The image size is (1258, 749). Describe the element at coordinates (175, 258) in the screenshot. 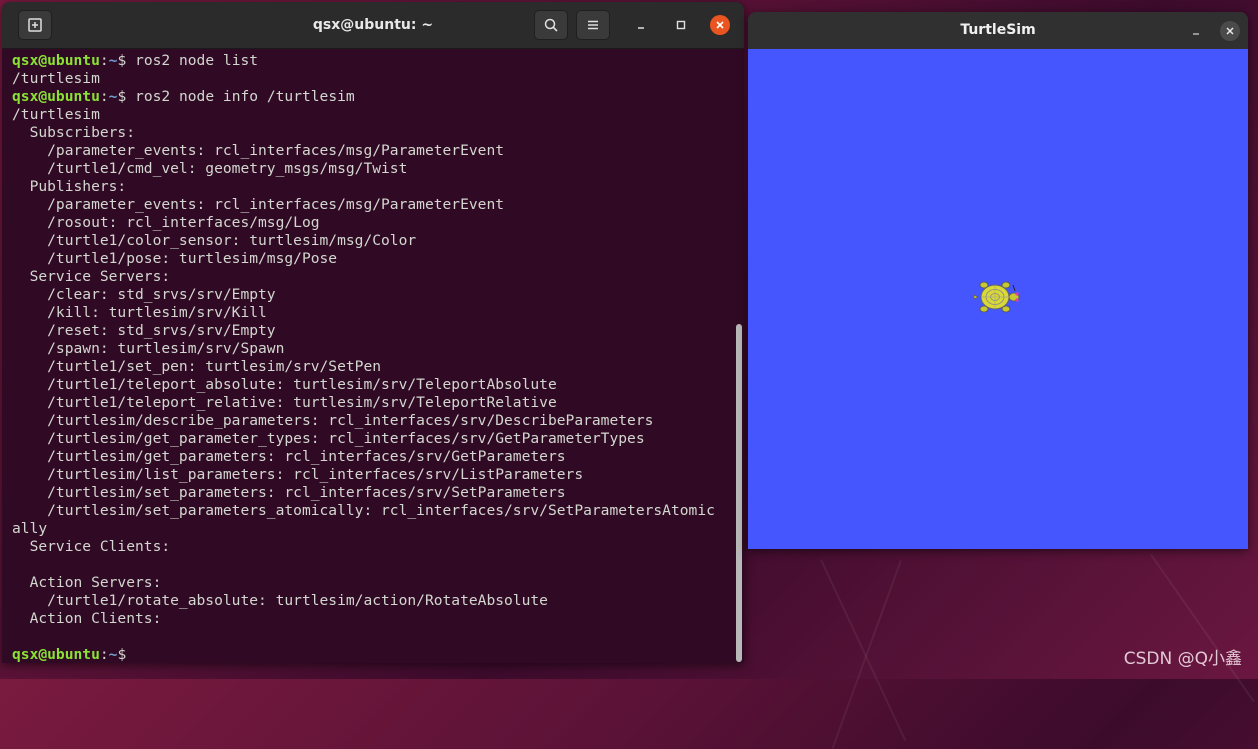

I see `terminal-output-line: /turtle1/pose: turtlesim/msg/Pose` at that location.